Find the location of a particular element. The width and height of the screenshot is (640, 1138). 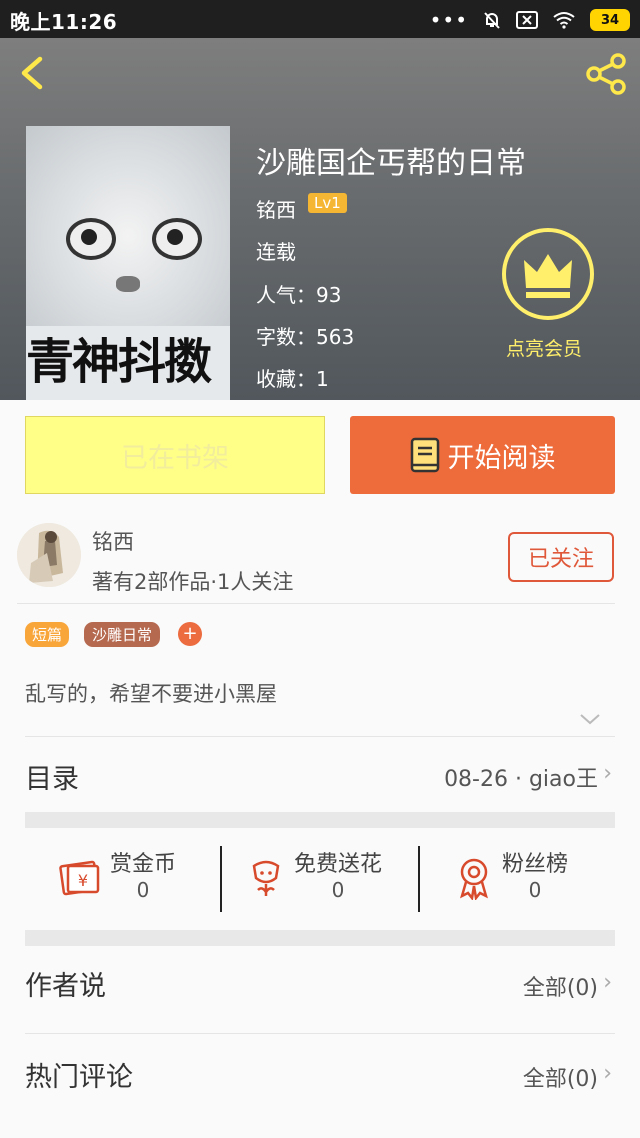

word-count-stat: 字数：563 is located at coordinates (305, 337).